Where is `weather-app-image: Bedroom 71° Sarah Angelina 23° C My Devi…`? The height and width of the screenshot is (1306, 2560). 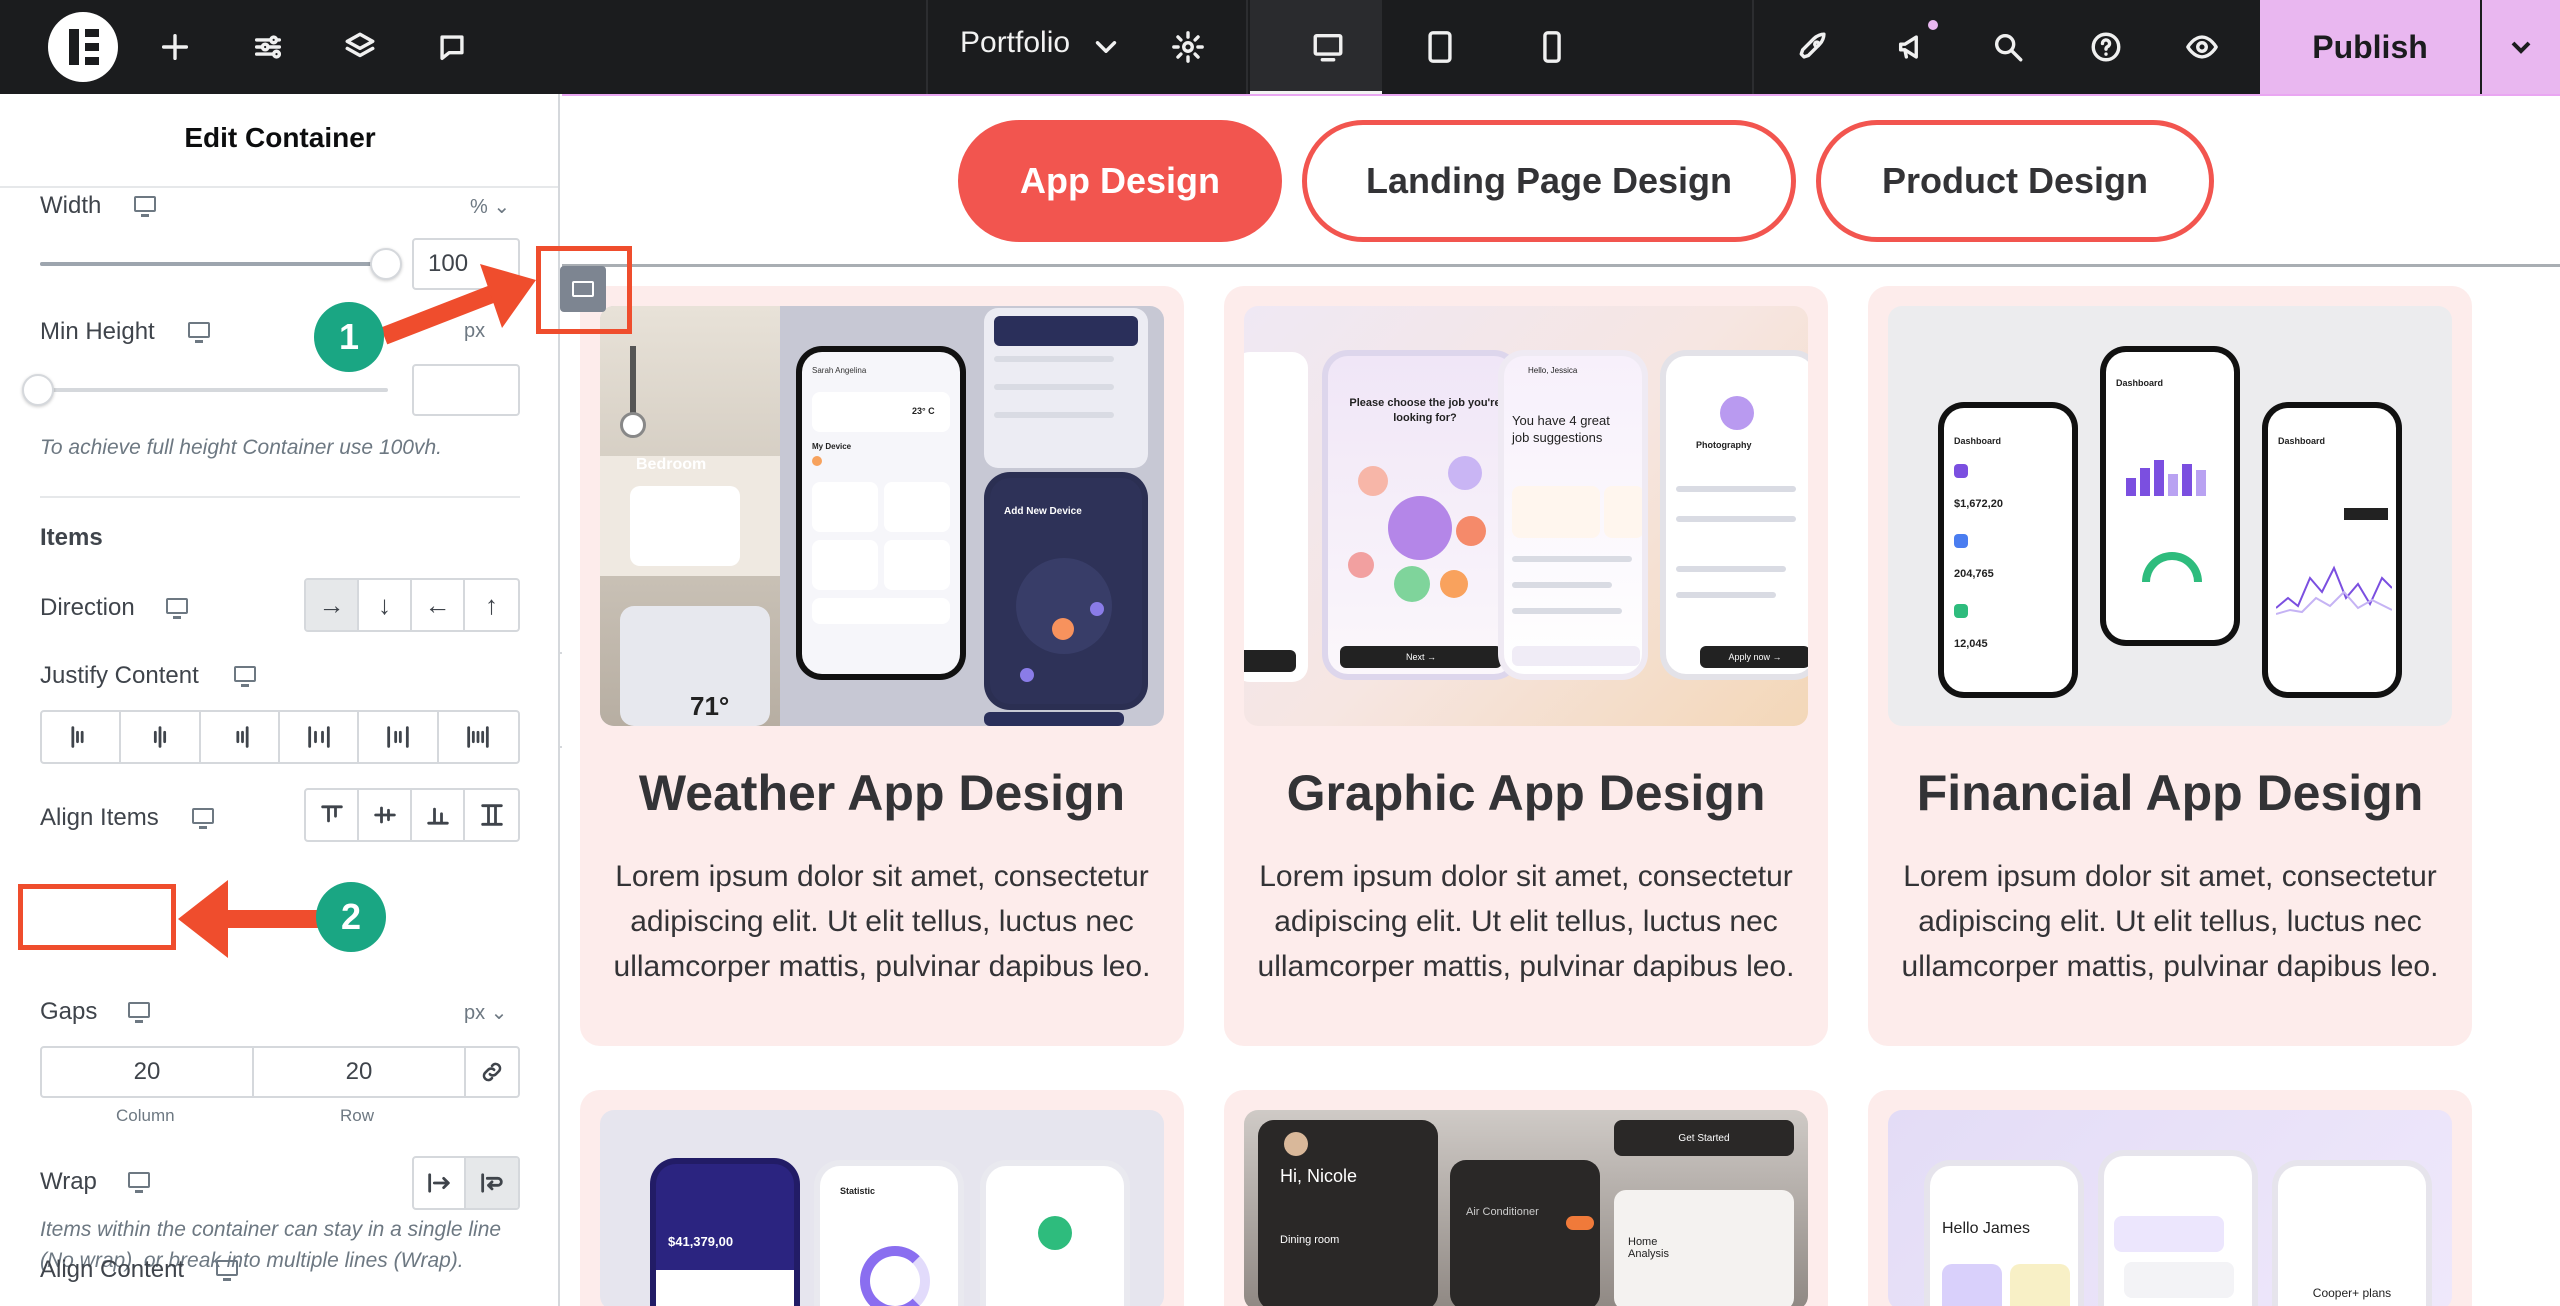
weather-app-image: Bedroom 71° Sarah Angelina 23° C My Devi… is located at coordinates (882, 516).